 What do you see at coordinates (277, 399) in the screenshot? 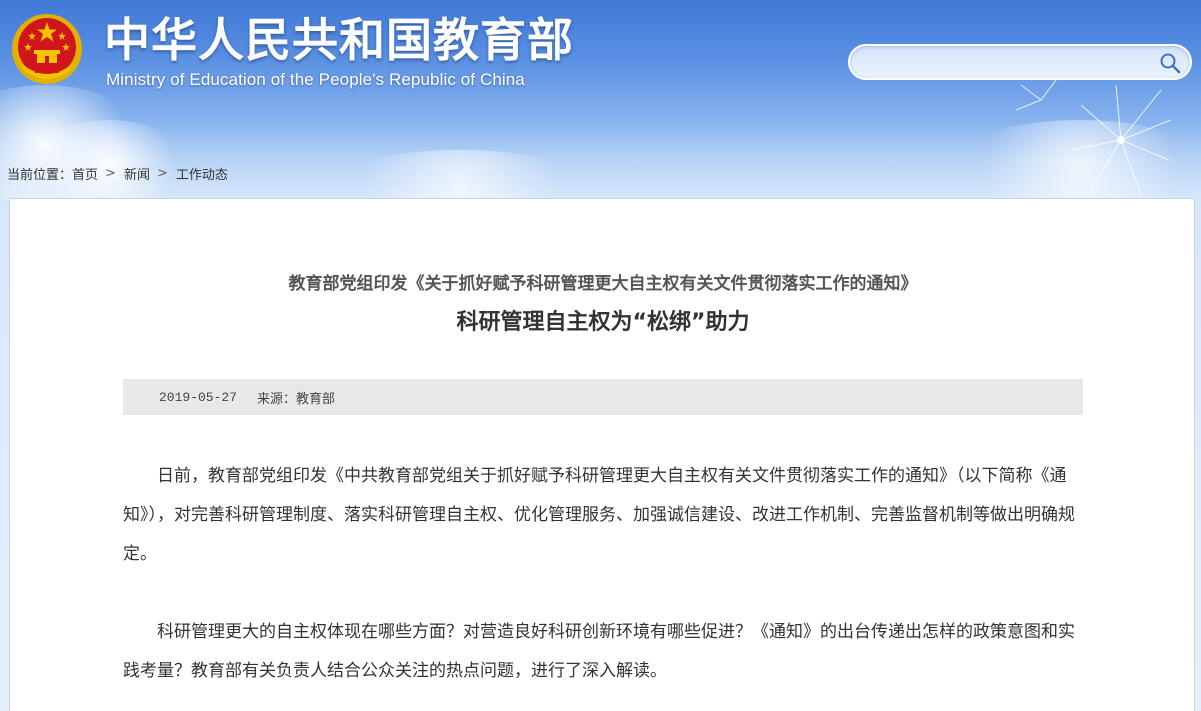
I see `article-source-label: 来源：` at bounding box center [277, 399].